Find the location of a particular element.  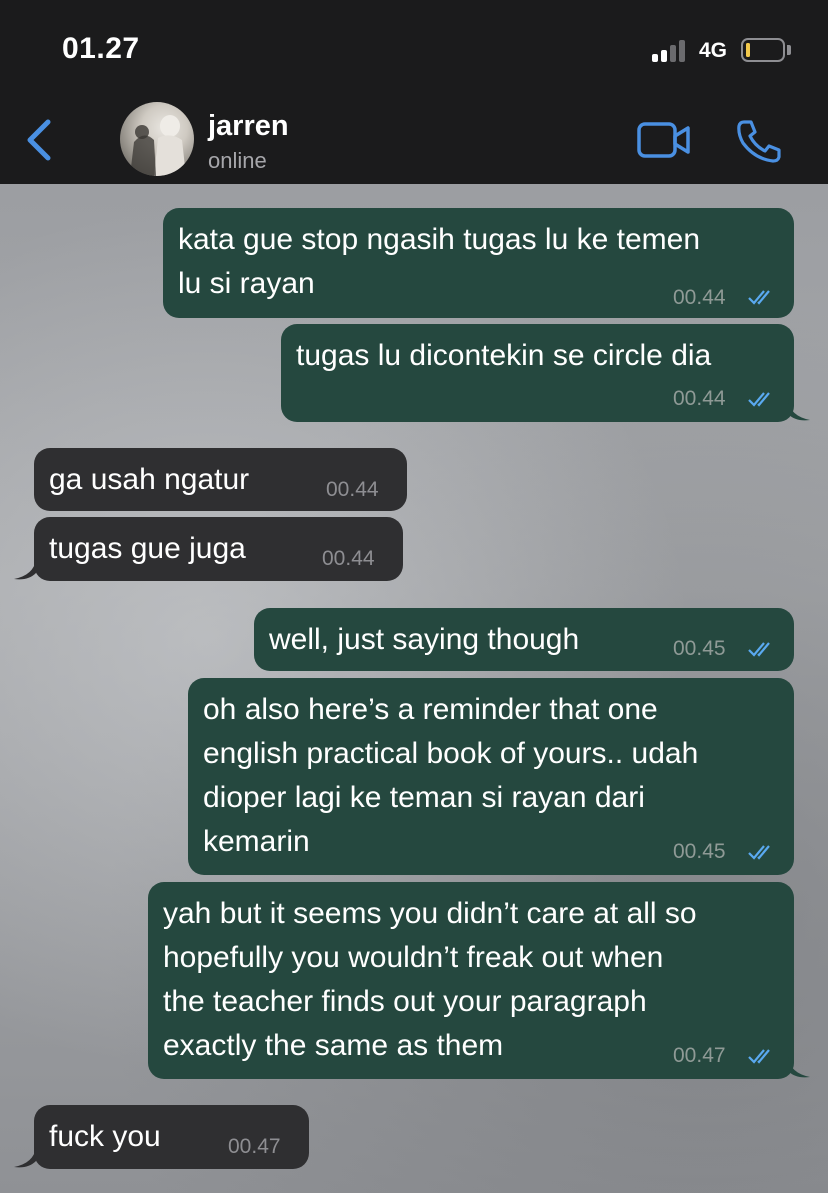

video-call-button is located at coordinates (664, 140).